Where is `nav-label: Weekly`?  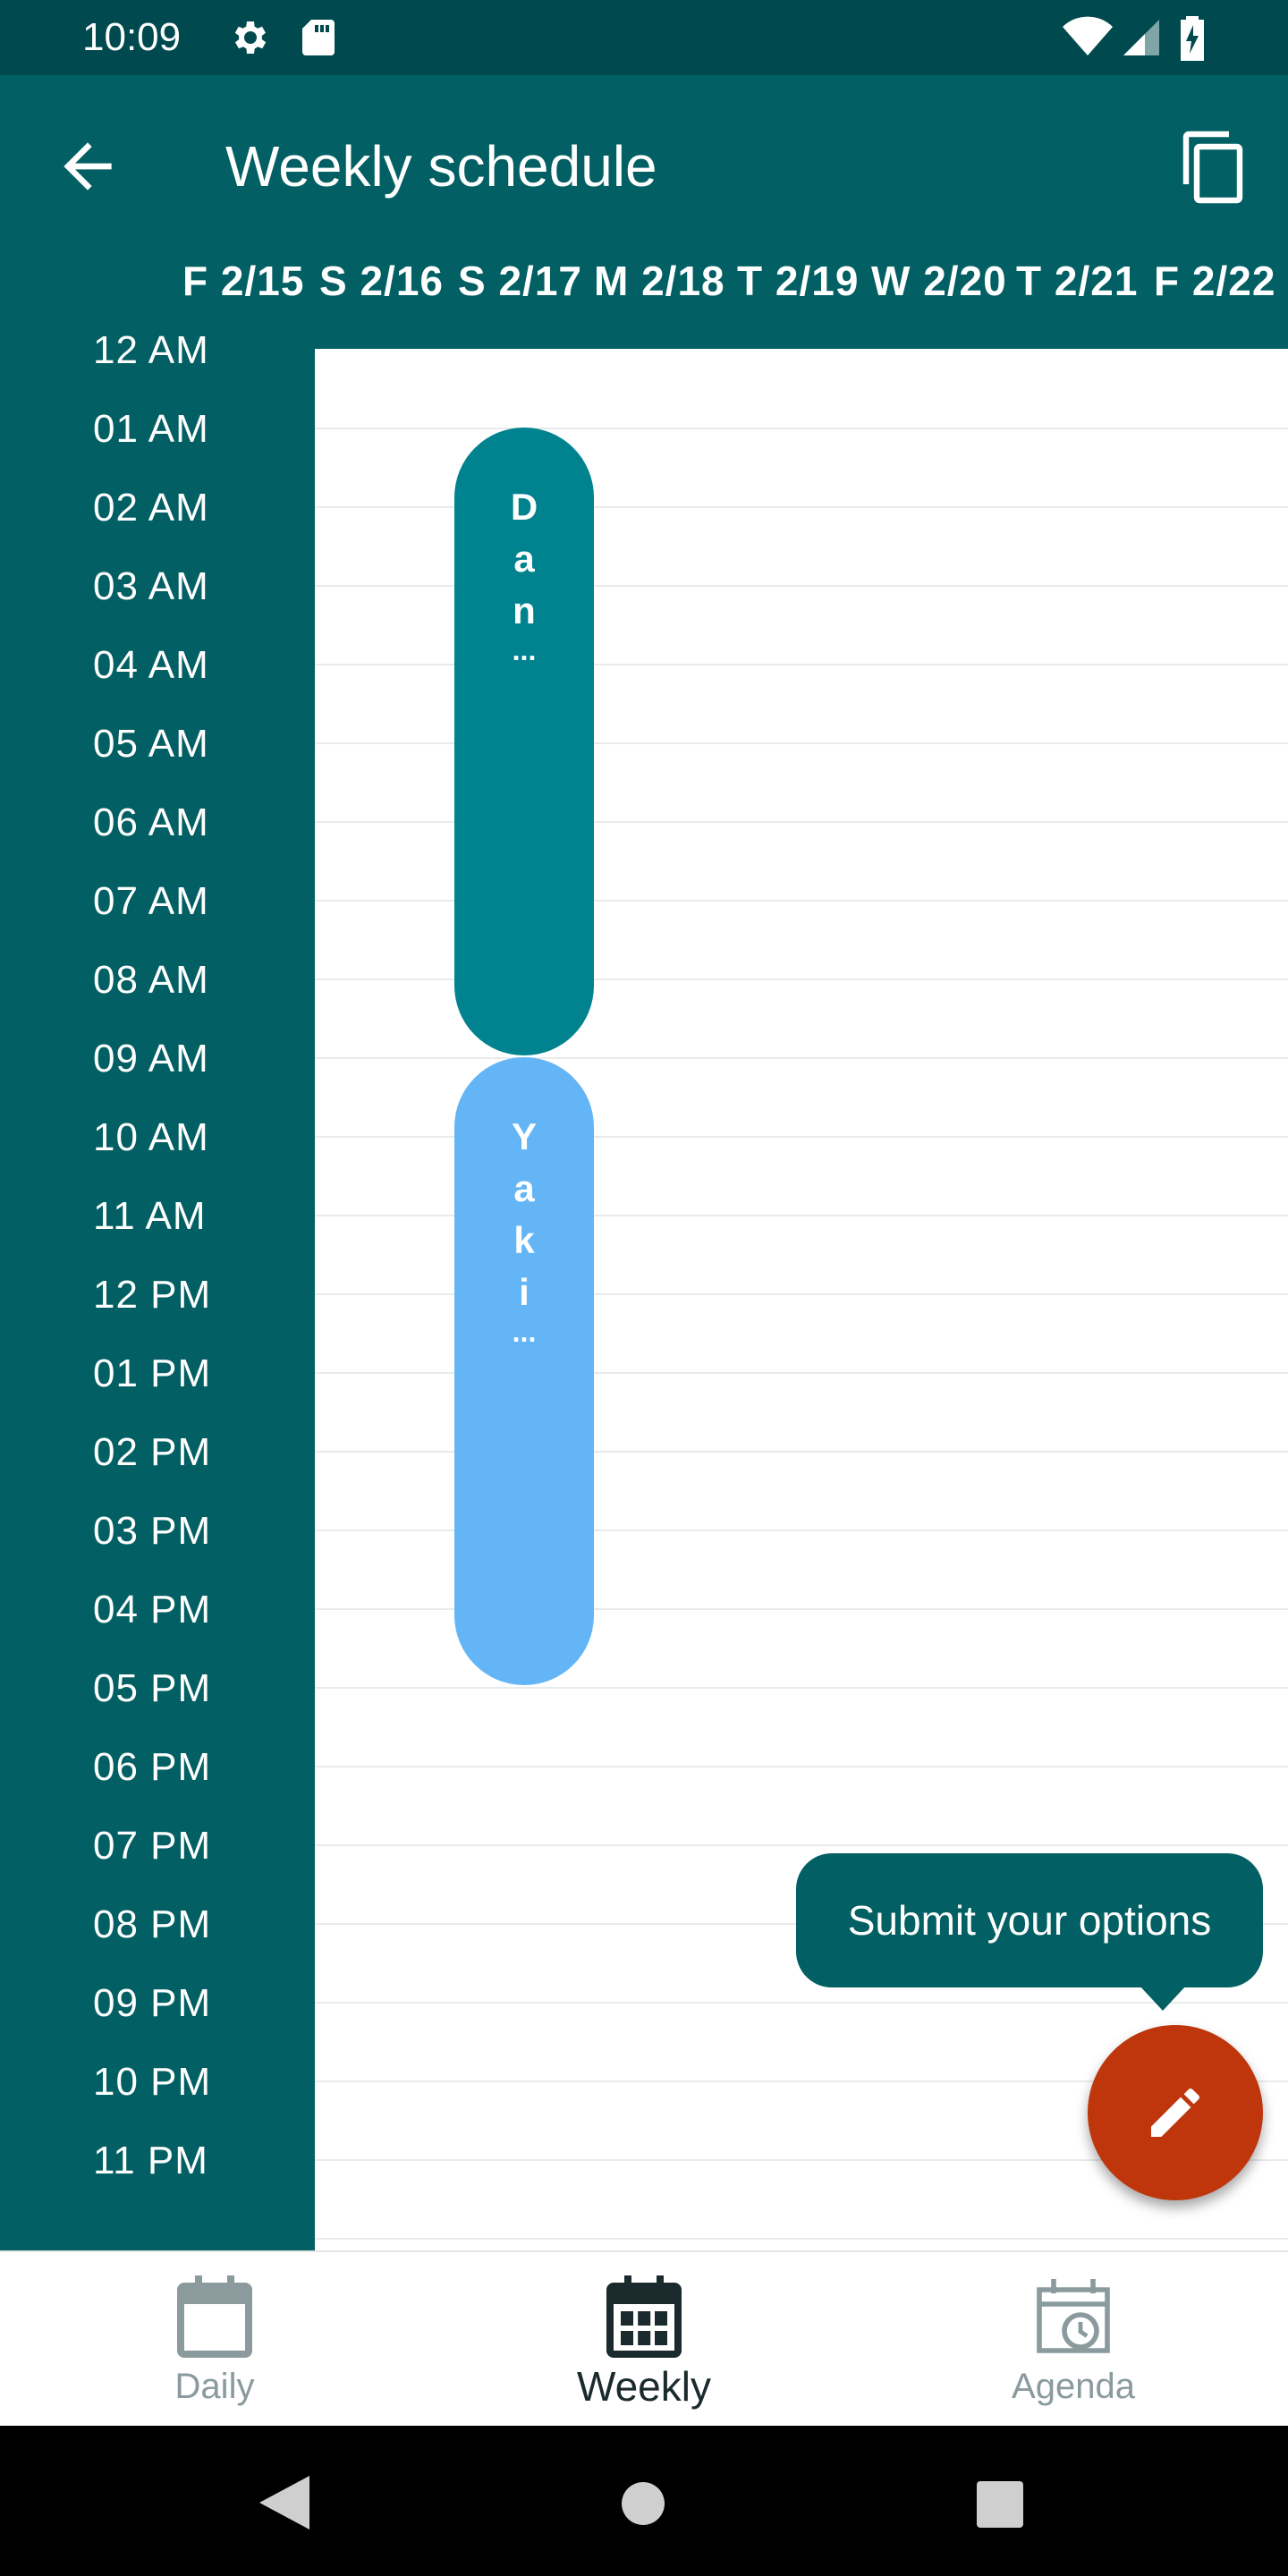
nav-label: Weekly is located at coordinates (644, 2386).